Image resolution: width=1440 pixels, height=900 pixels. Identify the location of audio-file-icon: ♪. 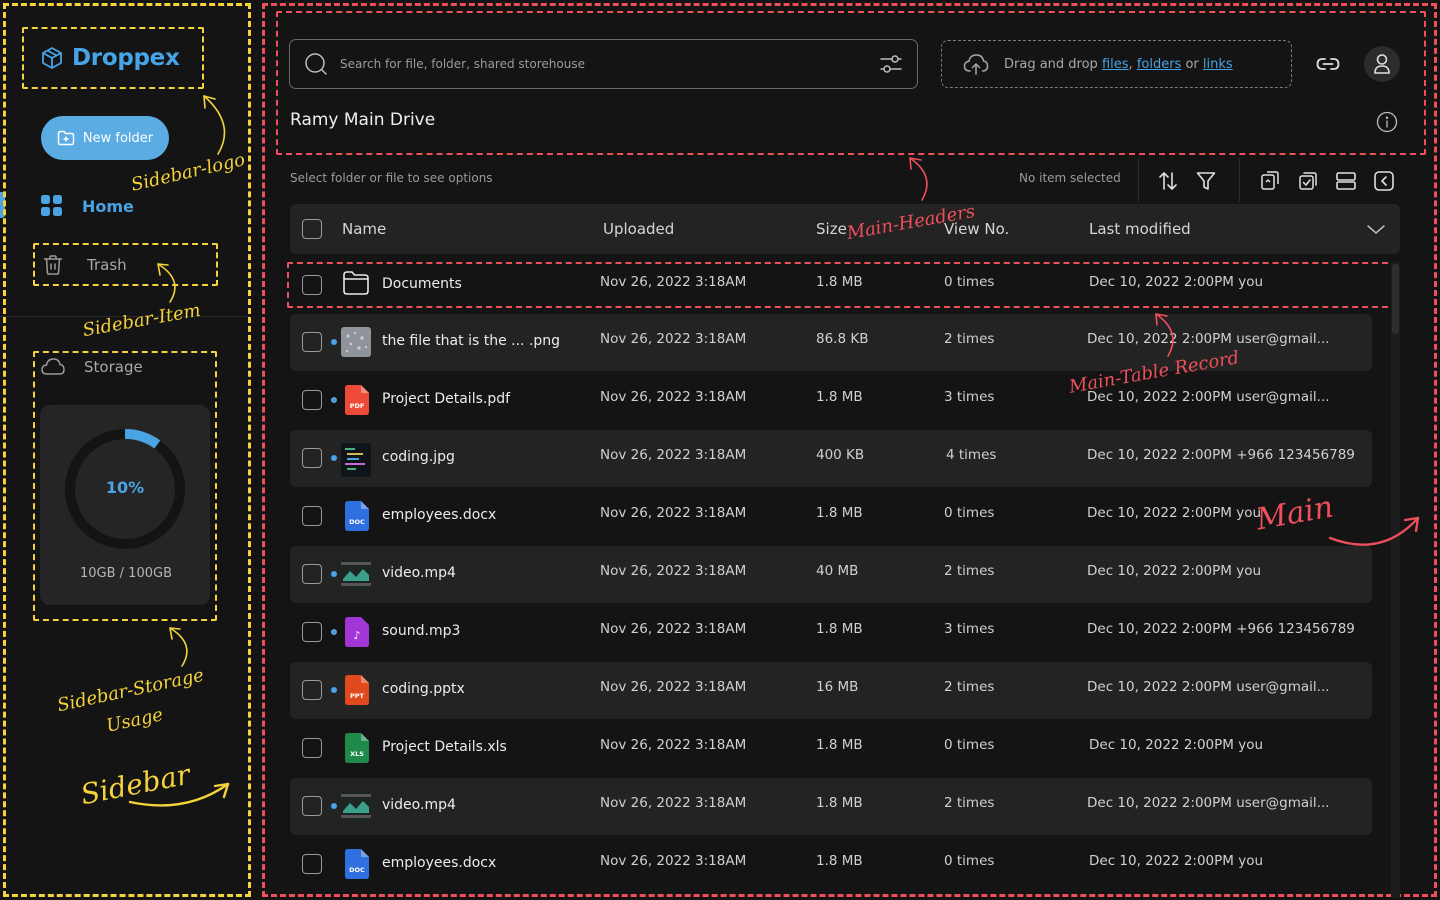
(359, 632).